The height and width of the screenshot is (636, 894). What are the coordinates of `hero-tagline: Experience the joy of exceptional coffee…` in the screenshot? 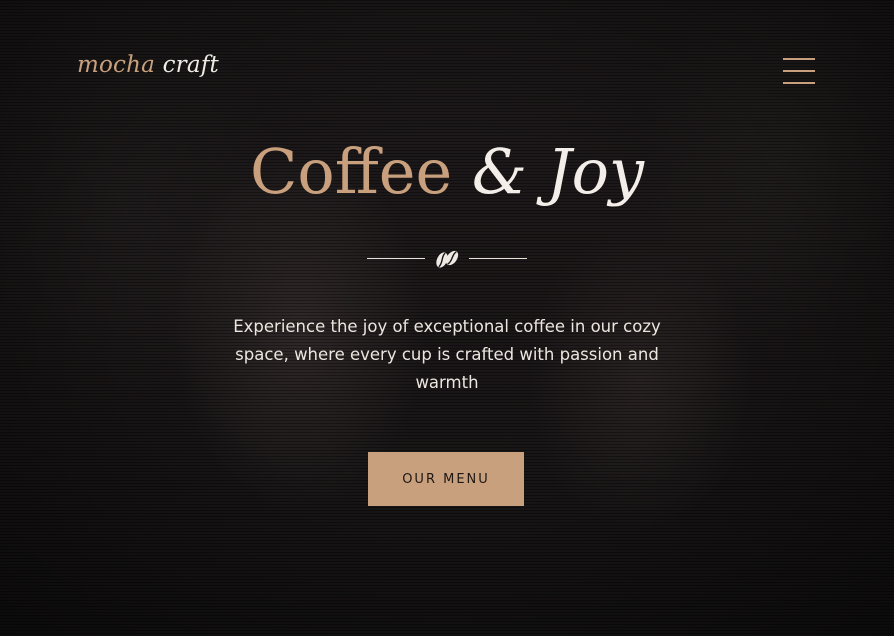 It's located at (447, 354).